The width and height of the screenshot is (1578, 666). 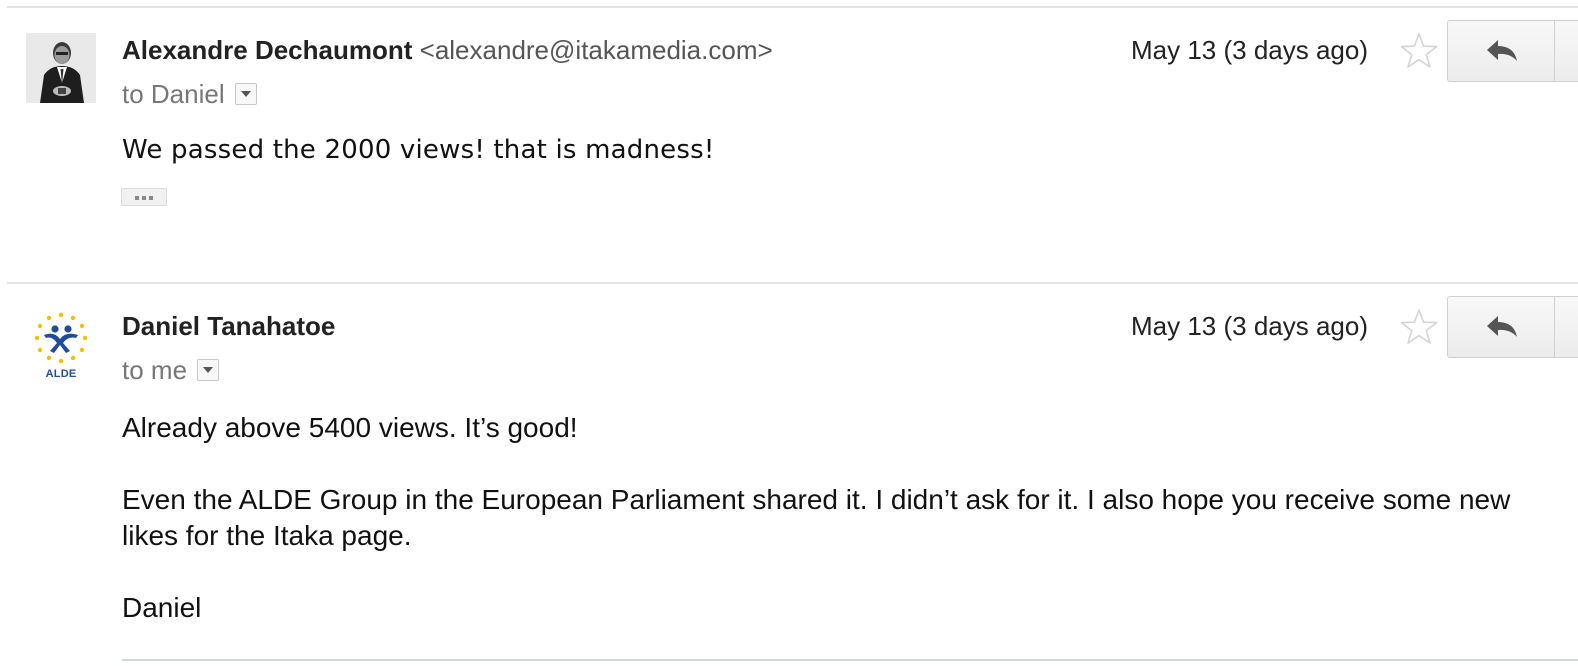 I want to click on show-trimmed-content-button, so click(x=144, y=197).